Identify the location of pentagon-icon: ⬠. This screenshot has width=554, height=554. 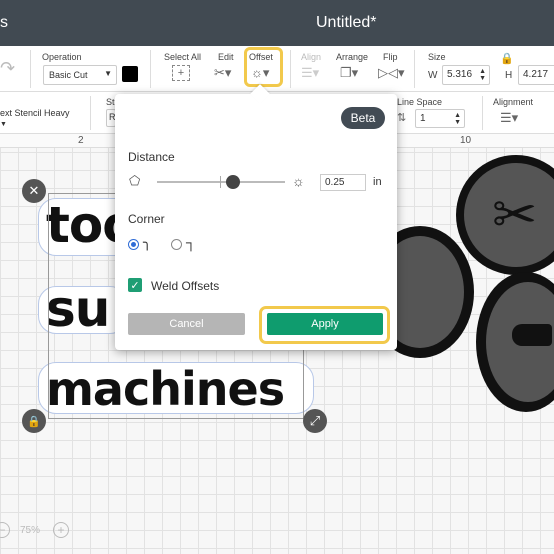
(135, 180).